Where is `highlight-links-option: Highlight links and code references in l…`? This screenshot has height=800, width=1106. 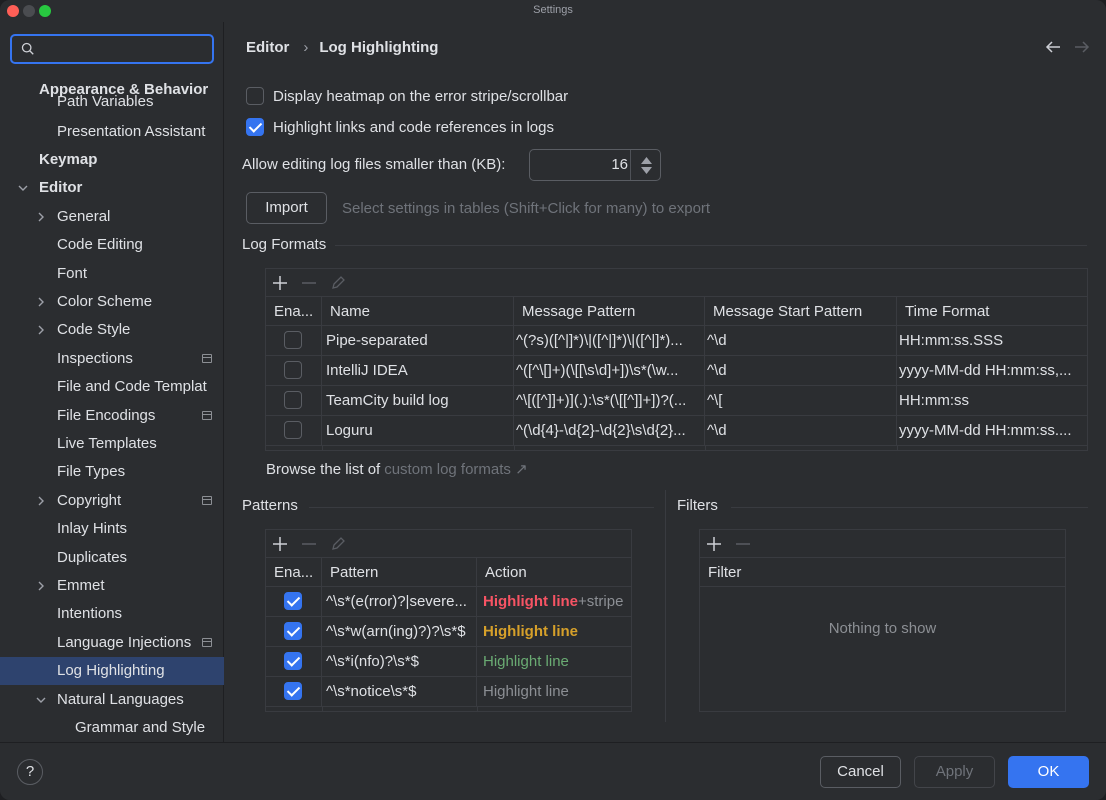
highlight-links-option: Highlight links and code references in l… is located at coordinates (400, 127).